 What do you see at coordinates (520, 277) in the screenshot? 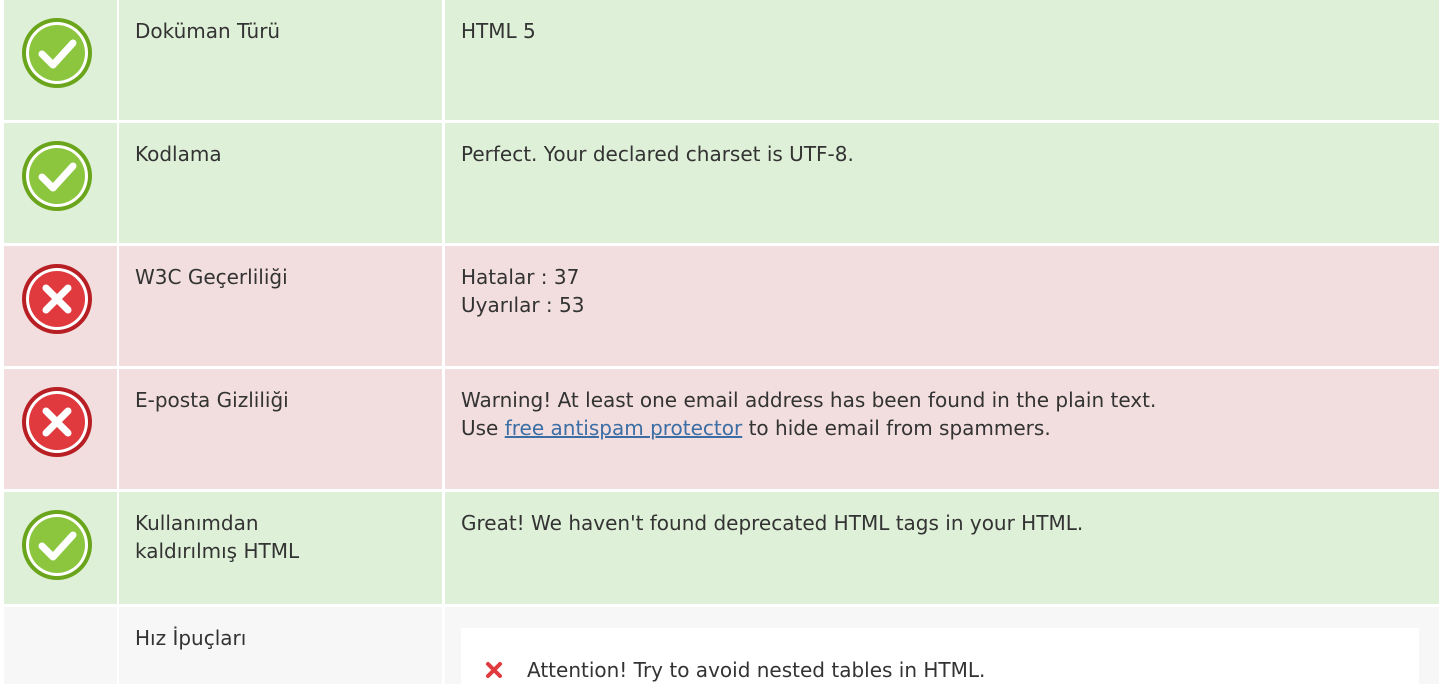
I see `errors-count: Hatalar : 37` at bounding box center [520, 277].